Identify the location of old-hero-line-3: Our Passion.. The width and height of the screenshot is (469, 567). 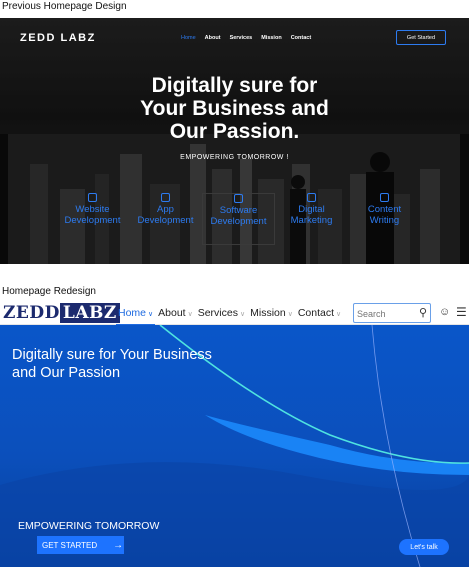
(234, 131).